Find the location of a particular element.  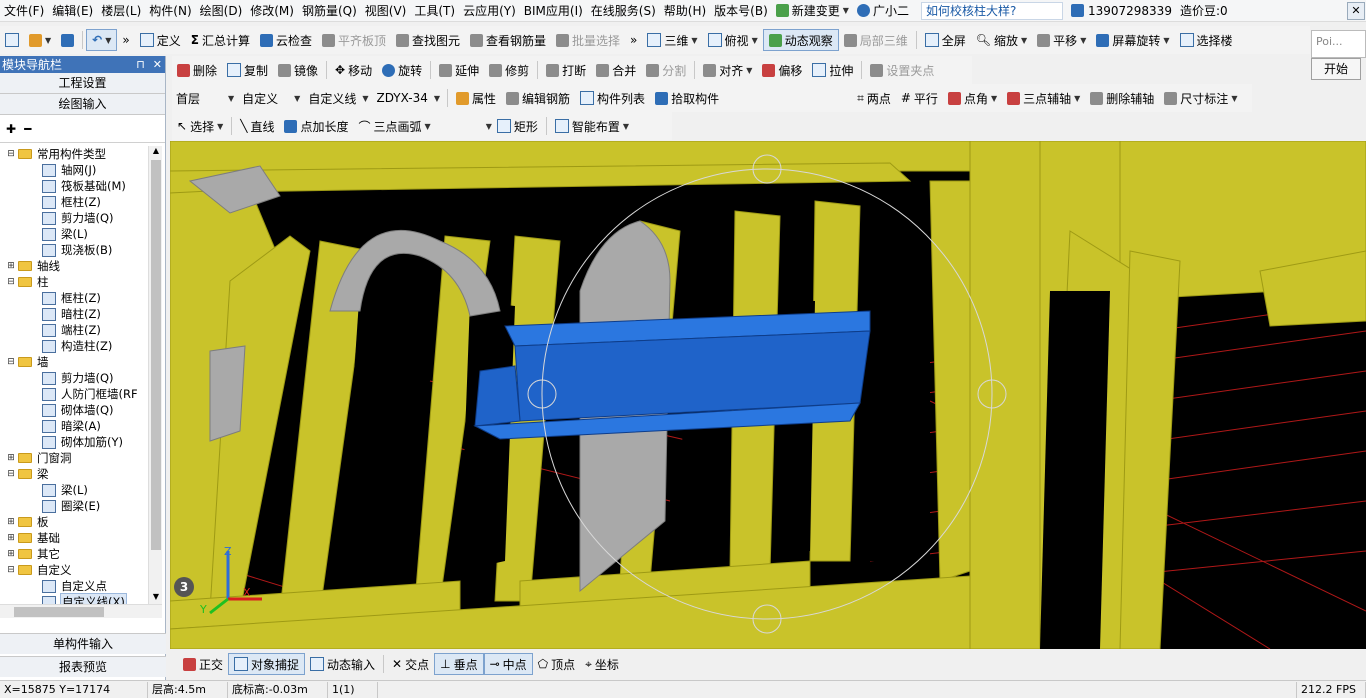

report-preview-button: 报表预览 is located at coordinates (83, 666).